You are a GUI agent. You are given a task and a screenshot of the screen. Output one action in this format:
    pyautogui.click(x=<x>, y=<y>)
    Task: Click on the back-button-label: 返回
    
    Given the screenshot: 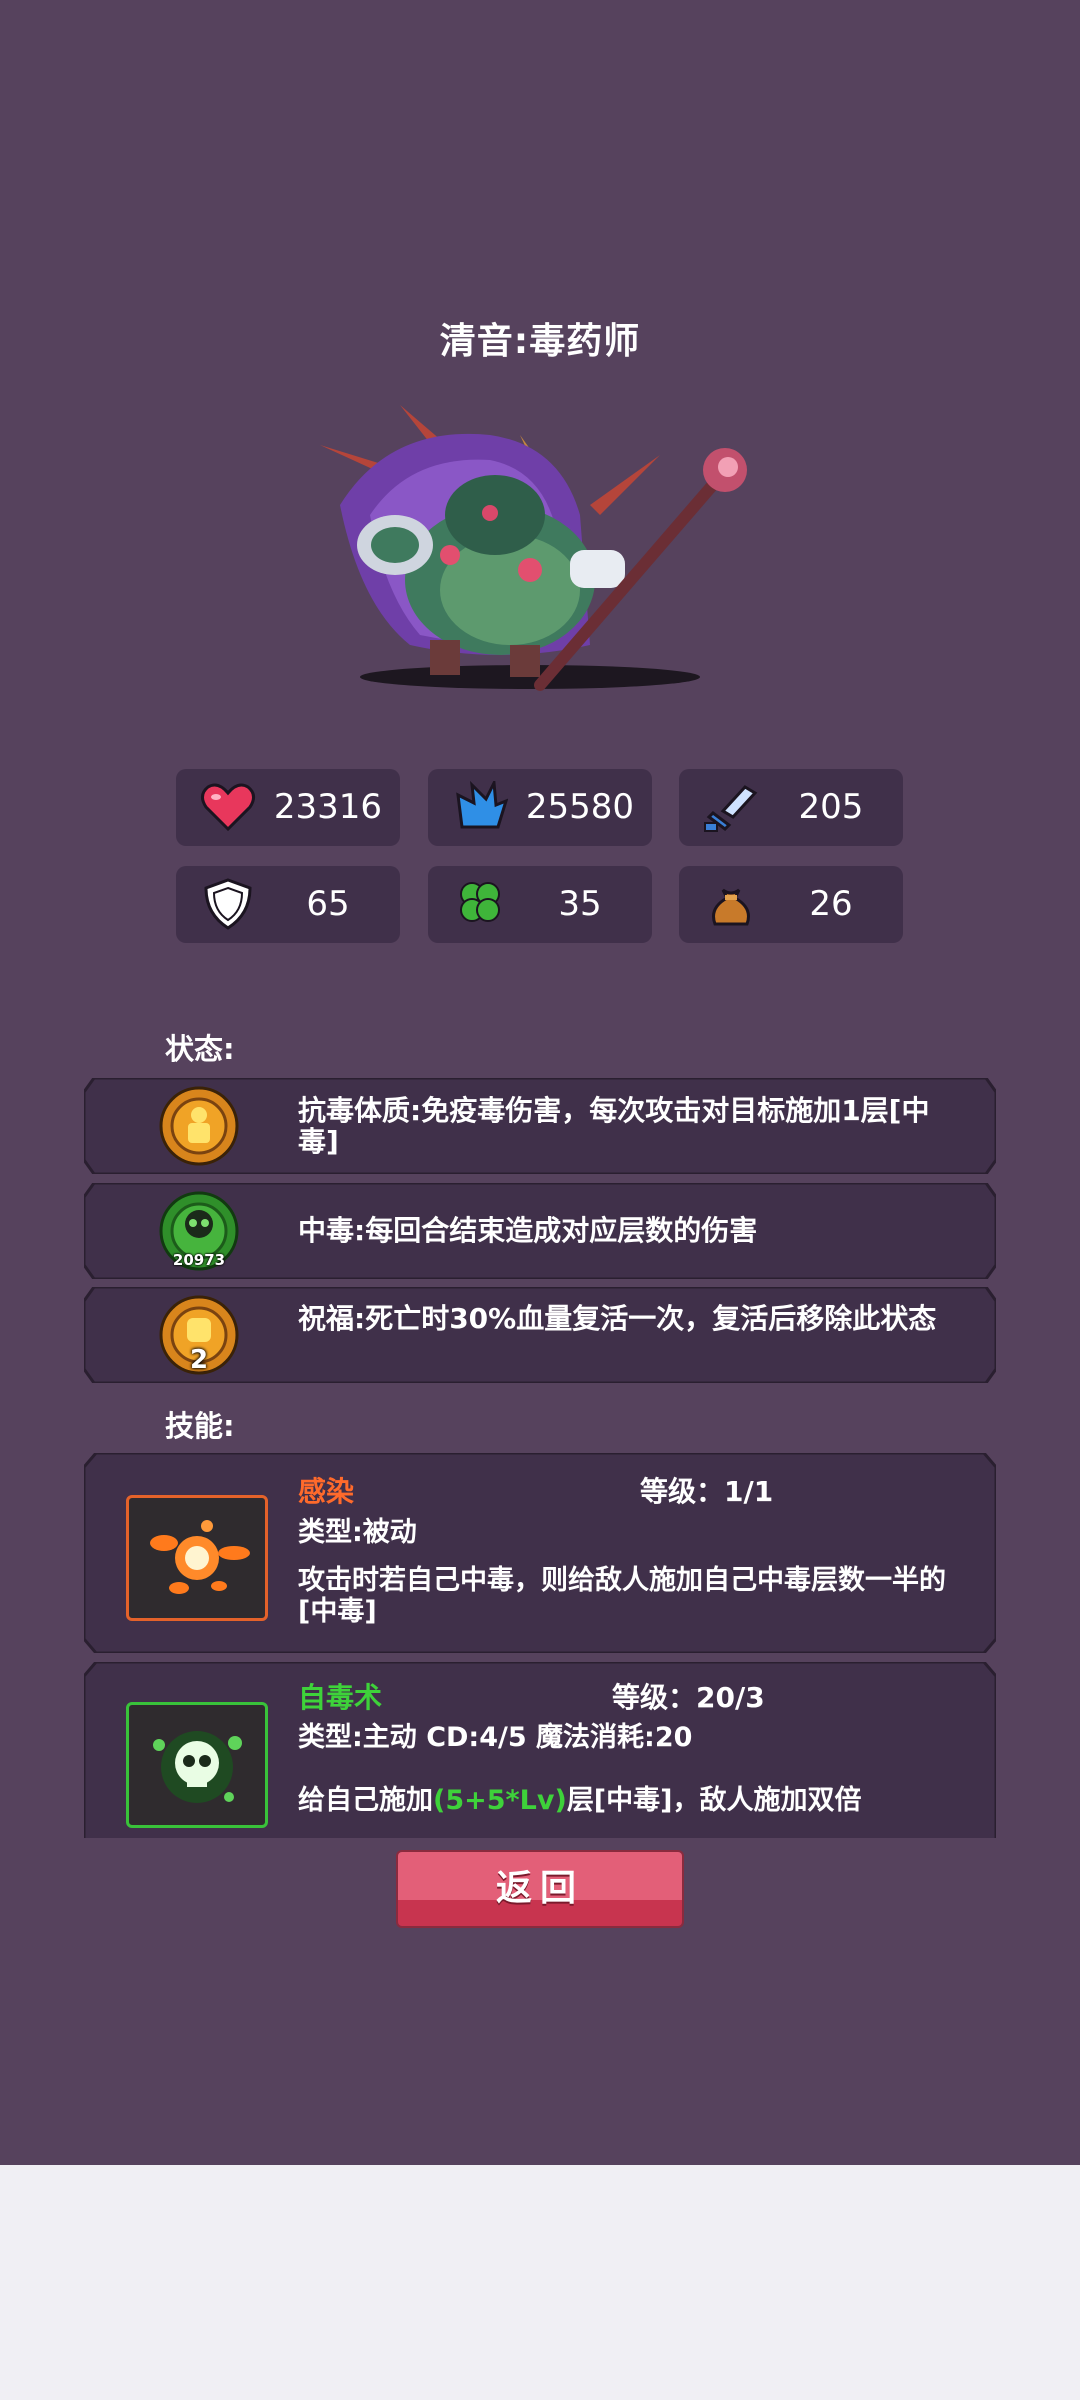 What is the action you would take?
    pyautogui.click(x=539, y=1888)
    